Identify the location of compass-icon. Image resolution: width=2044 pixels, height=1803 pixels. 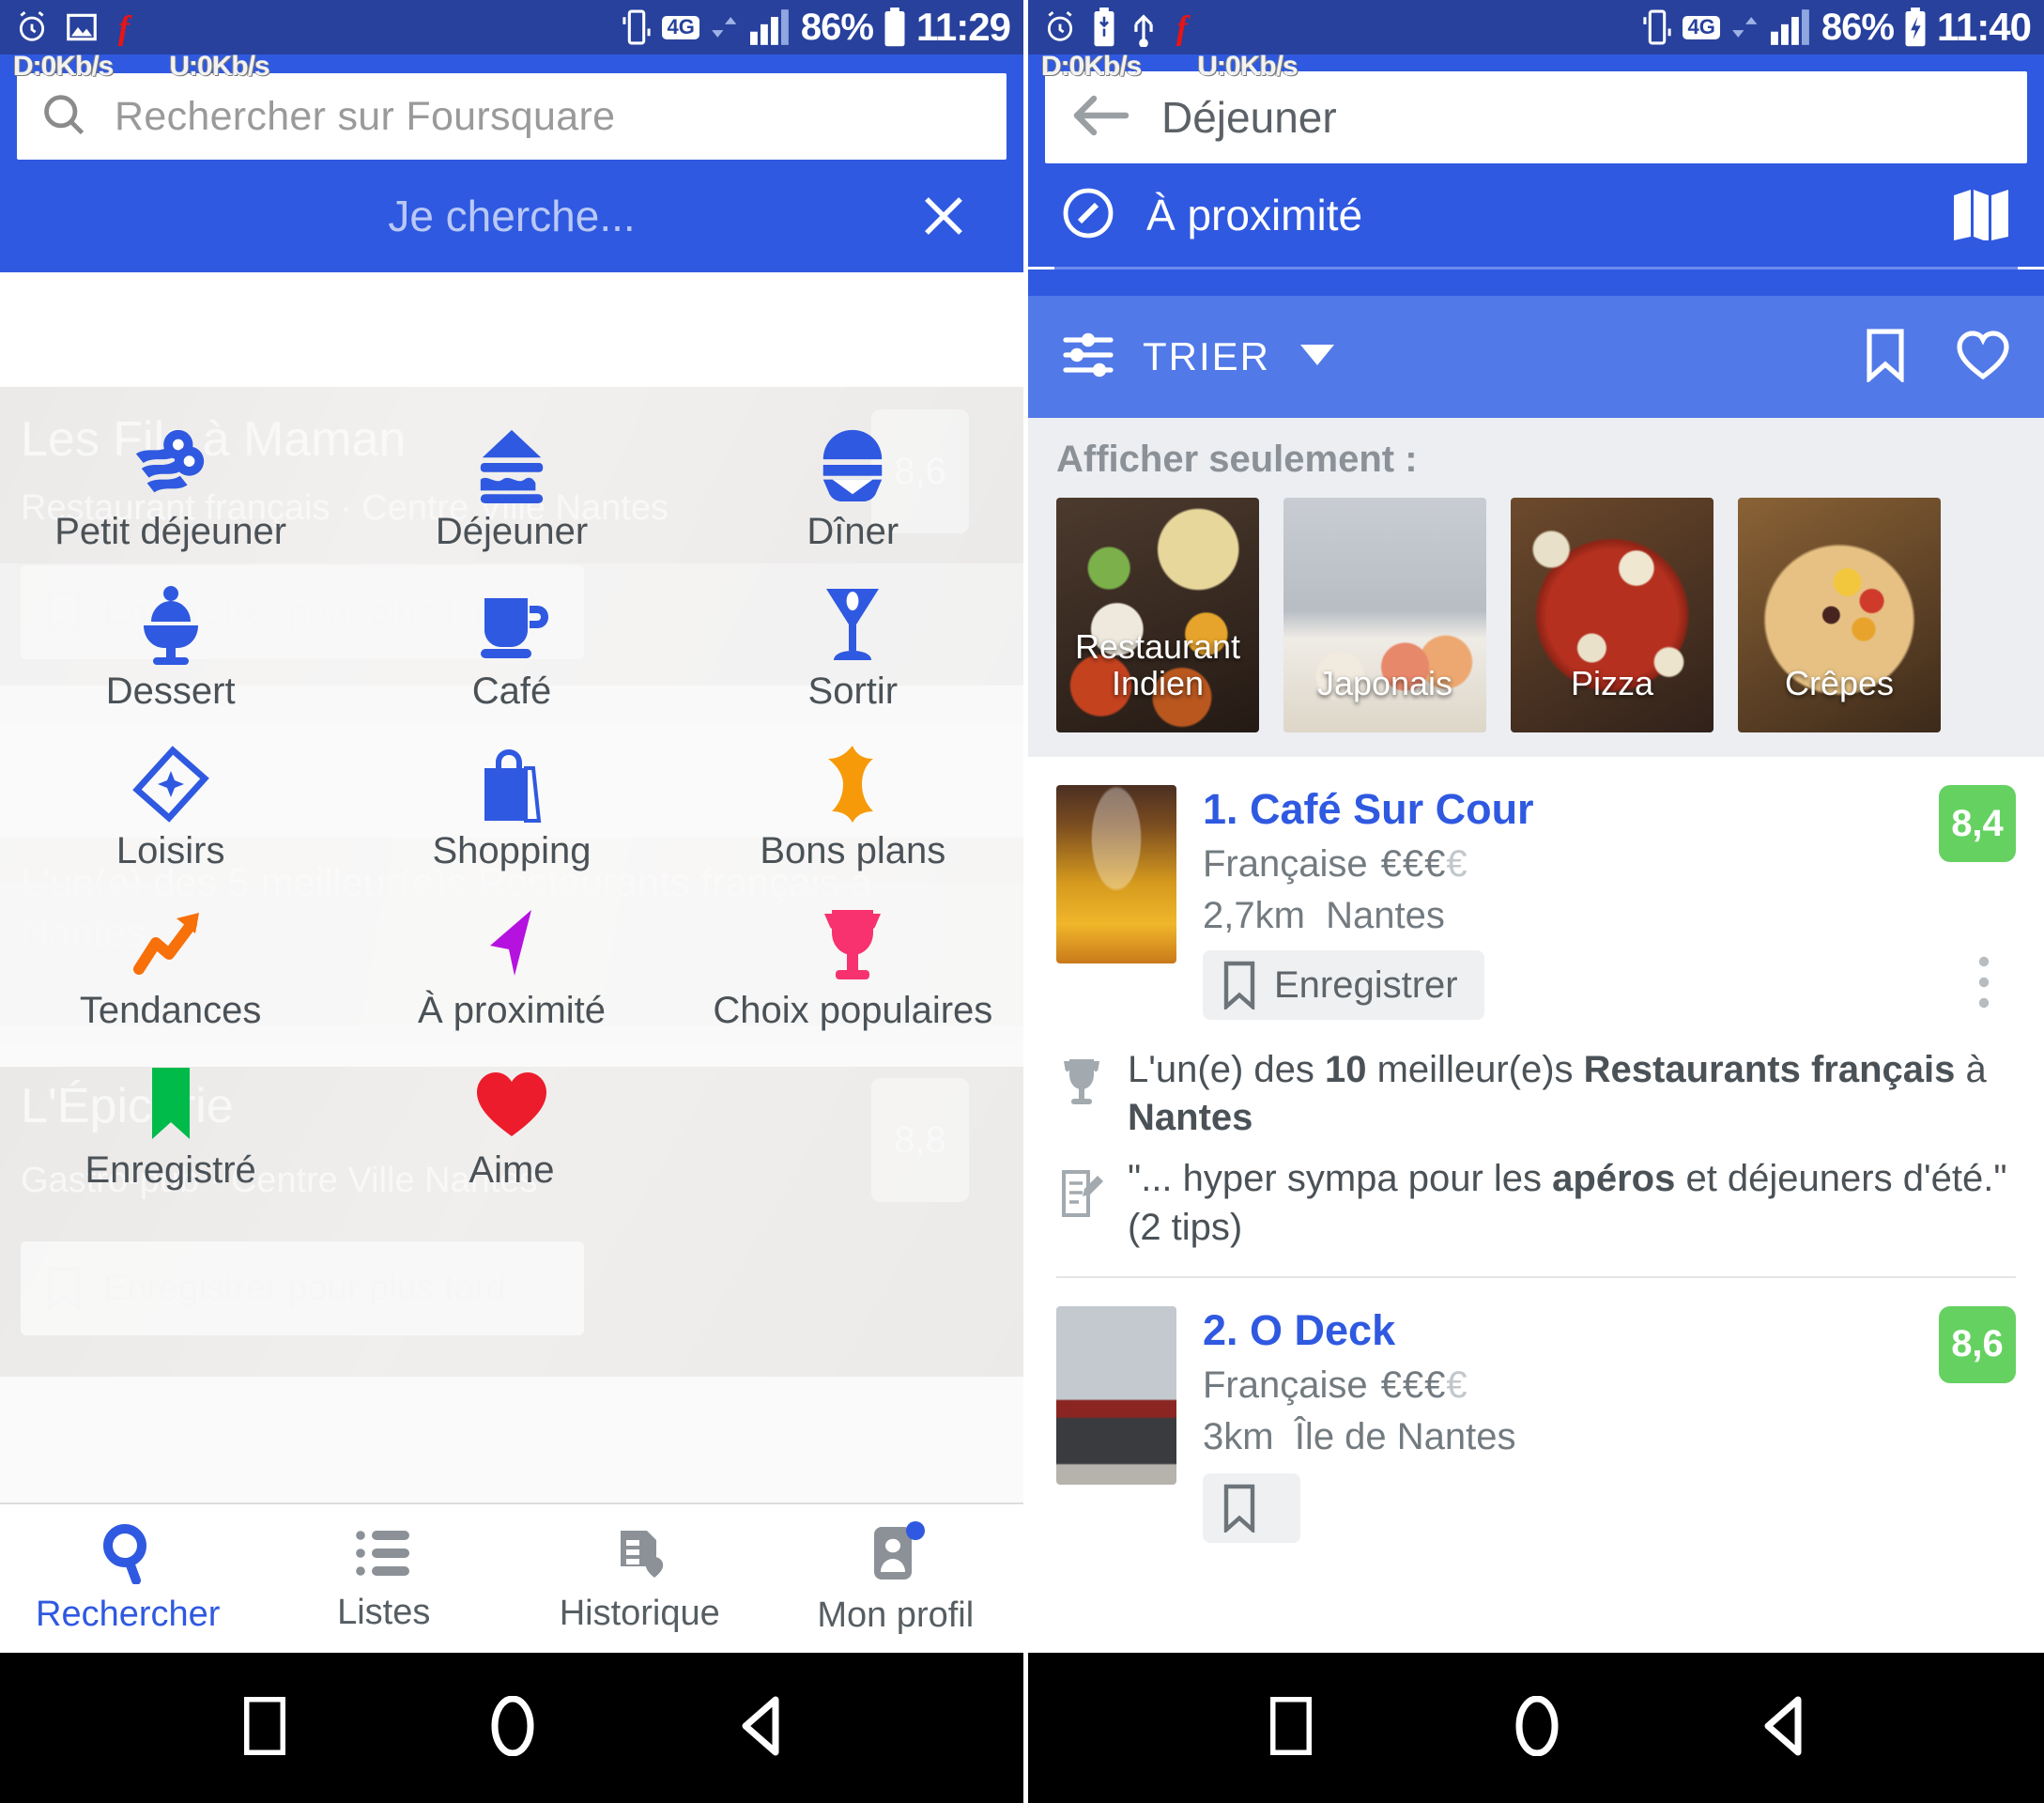
(1088, 215).